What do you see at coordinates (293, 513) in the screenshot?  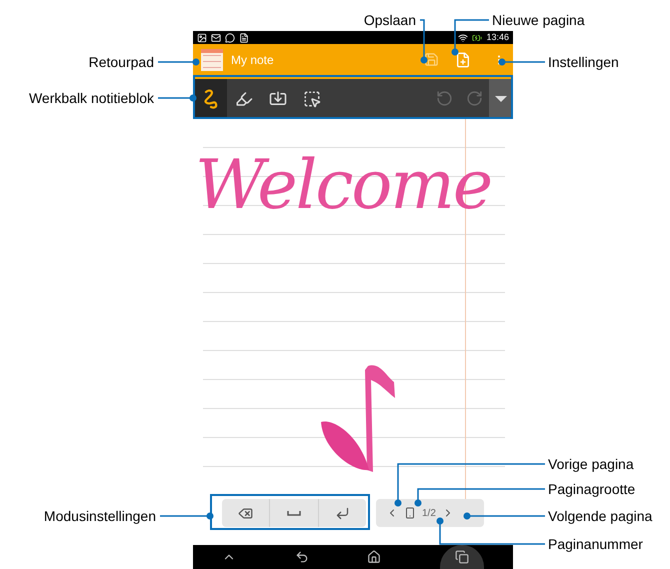 I see `space-icon` at bounding box center [293, 513].